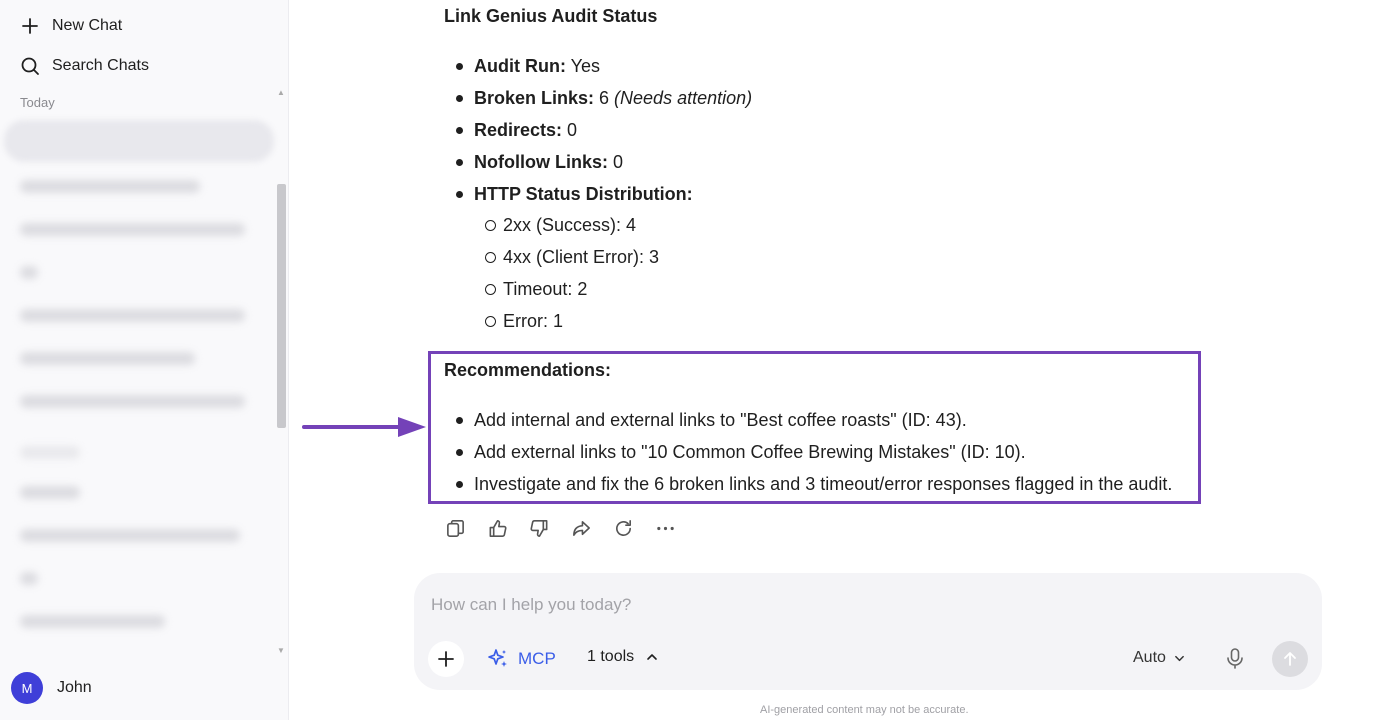 This screenshot has width=1400, height=720. What do you see at coordinates (814, 427) in the screenshot?
I see `highlight-box` at bounding box center [814, 427].